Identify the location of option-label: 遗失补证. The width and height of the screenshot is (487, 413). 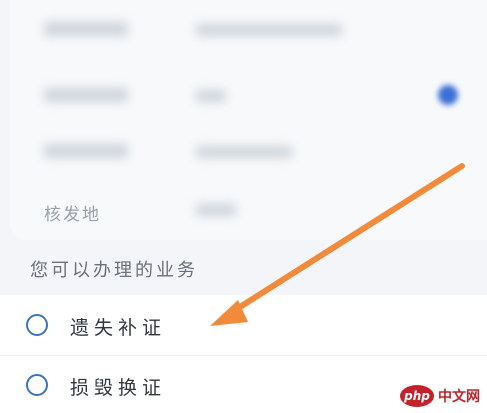
(118, 328).